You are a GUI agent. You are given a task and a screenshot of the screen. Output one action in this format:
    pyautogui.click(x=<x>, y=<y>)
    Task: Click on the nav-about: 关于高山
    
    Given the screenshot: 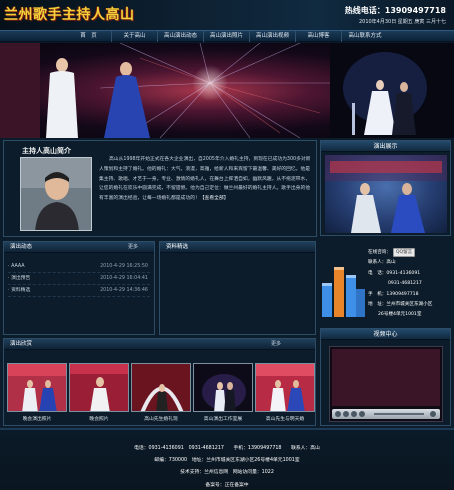 What is the action you would take?
    pyautogui.click(x=135, y=36)
    